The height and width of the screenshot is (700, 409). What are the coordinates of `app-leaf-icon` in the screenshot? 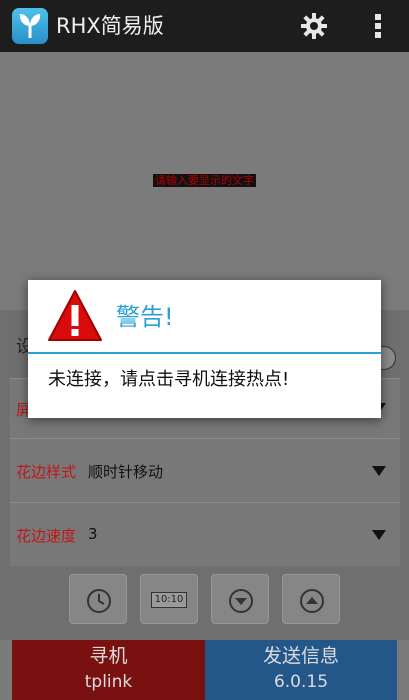 It's located at (30, 26).